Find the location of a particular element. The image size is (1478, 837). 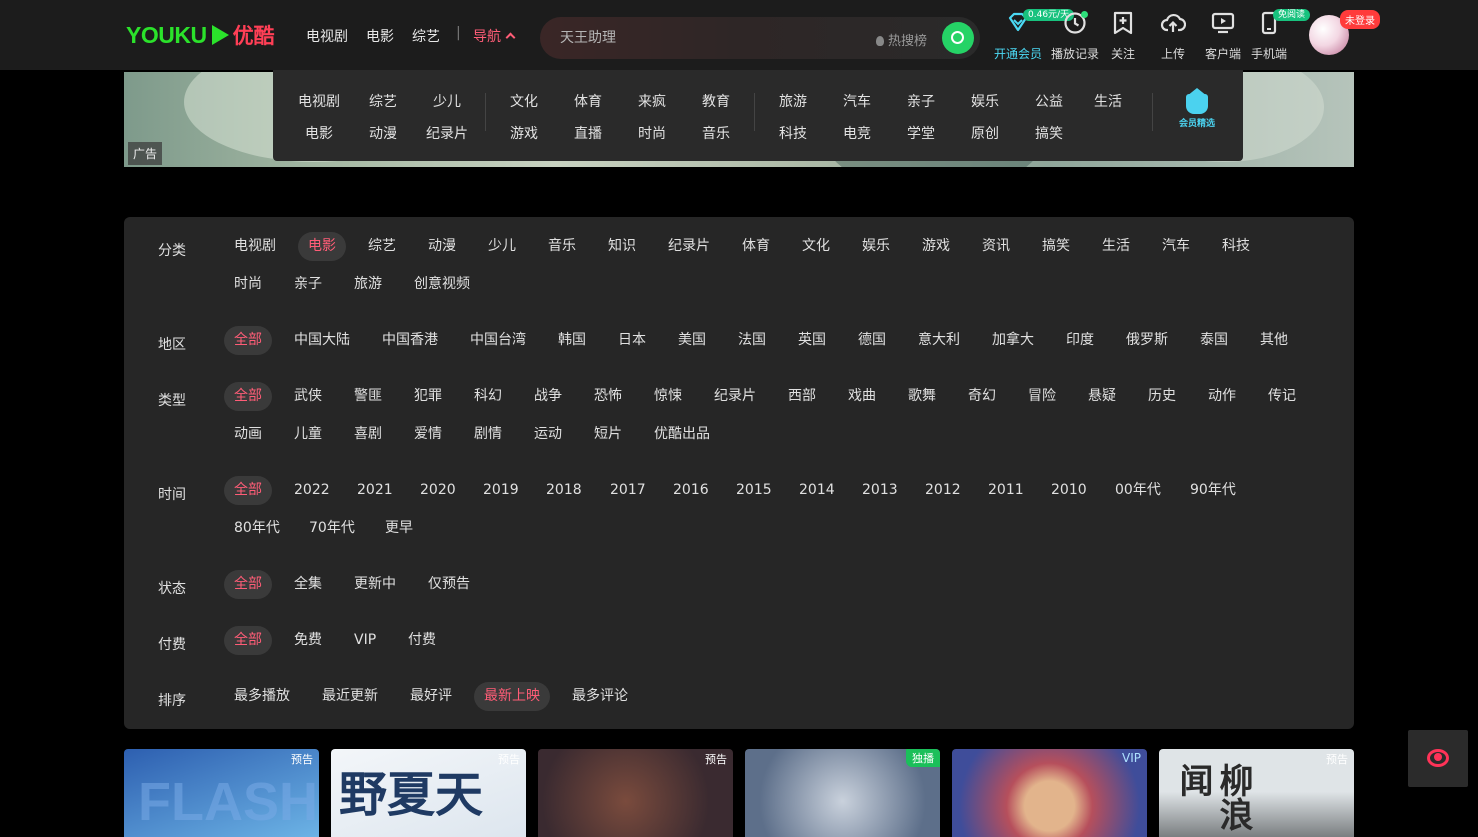

nav-menu-toggle: 导航 is located at coordinates (494, 36).